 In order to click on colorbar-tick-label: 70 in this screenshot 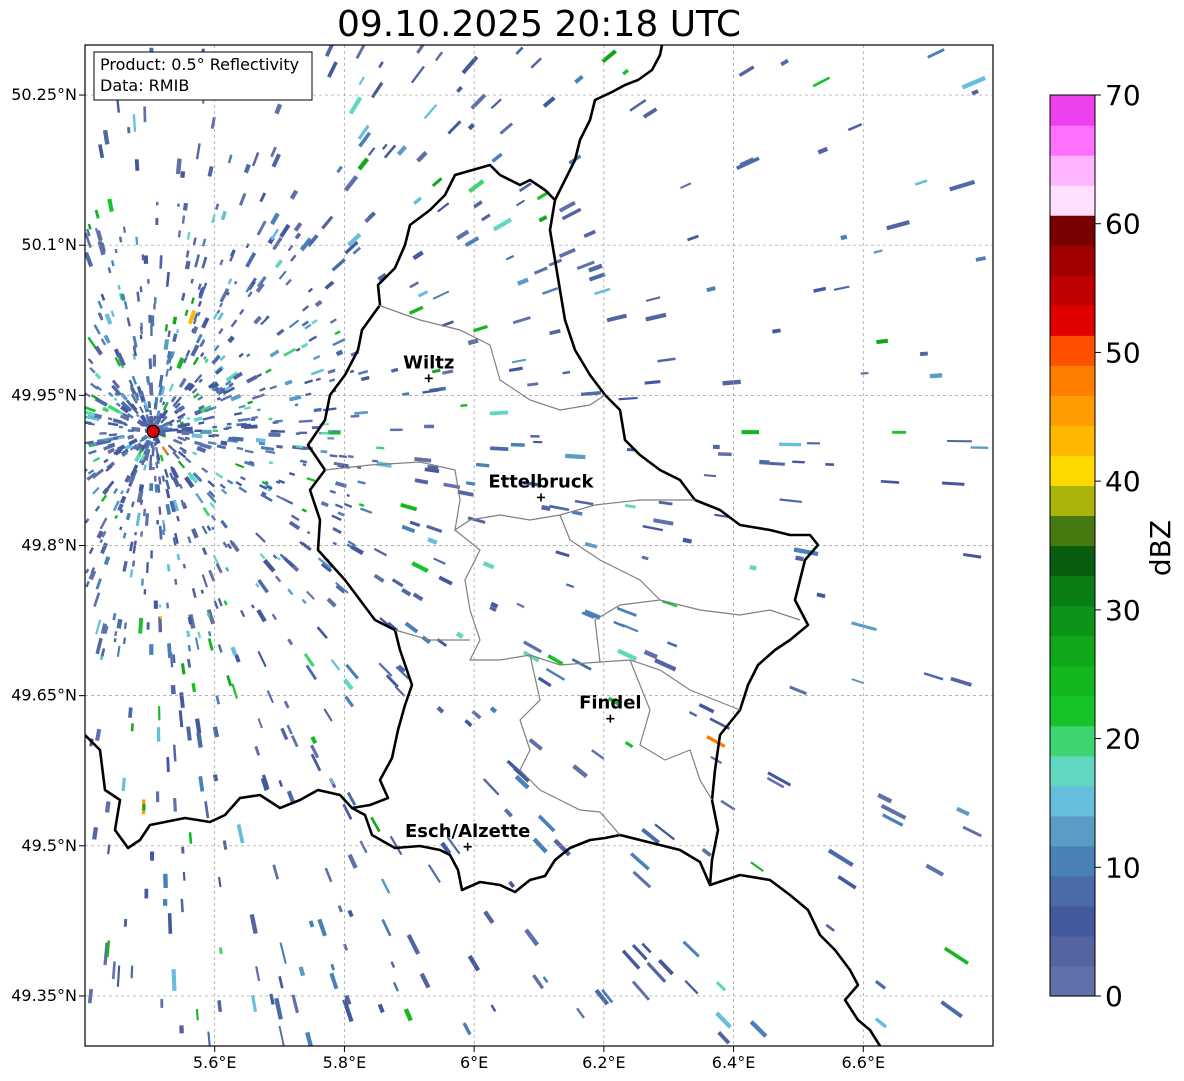, I will do `click(1123, 95)`.